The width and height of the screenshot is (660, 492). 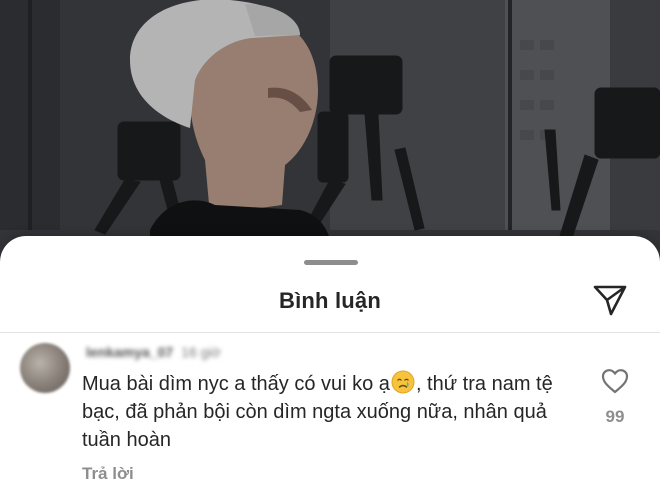 What do you see at coordinates (330, 332) in the screenshot?
I see `header-divider` at bounding box center [330, 332].